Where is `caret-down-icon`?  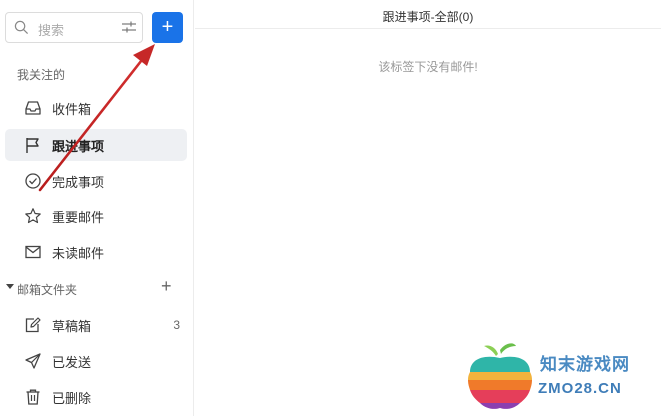 caret-down-icon is located at coordinates (10, 286).